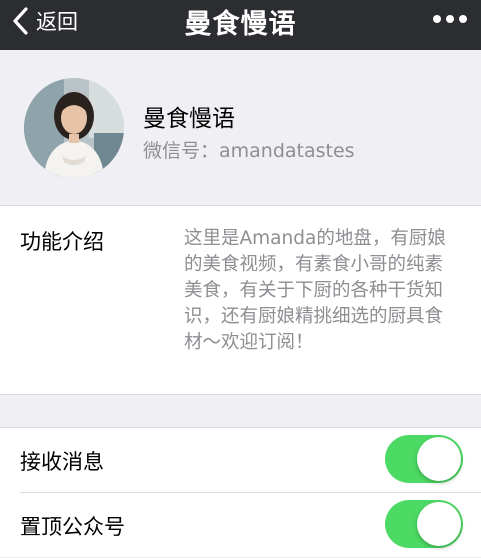 The height and width of the screenshot is (558, 481). What do you see at coordinates (240, 460) in the screenshot?
I see `receive-messages-row: 接收消息` at bounding box center [240, 460].